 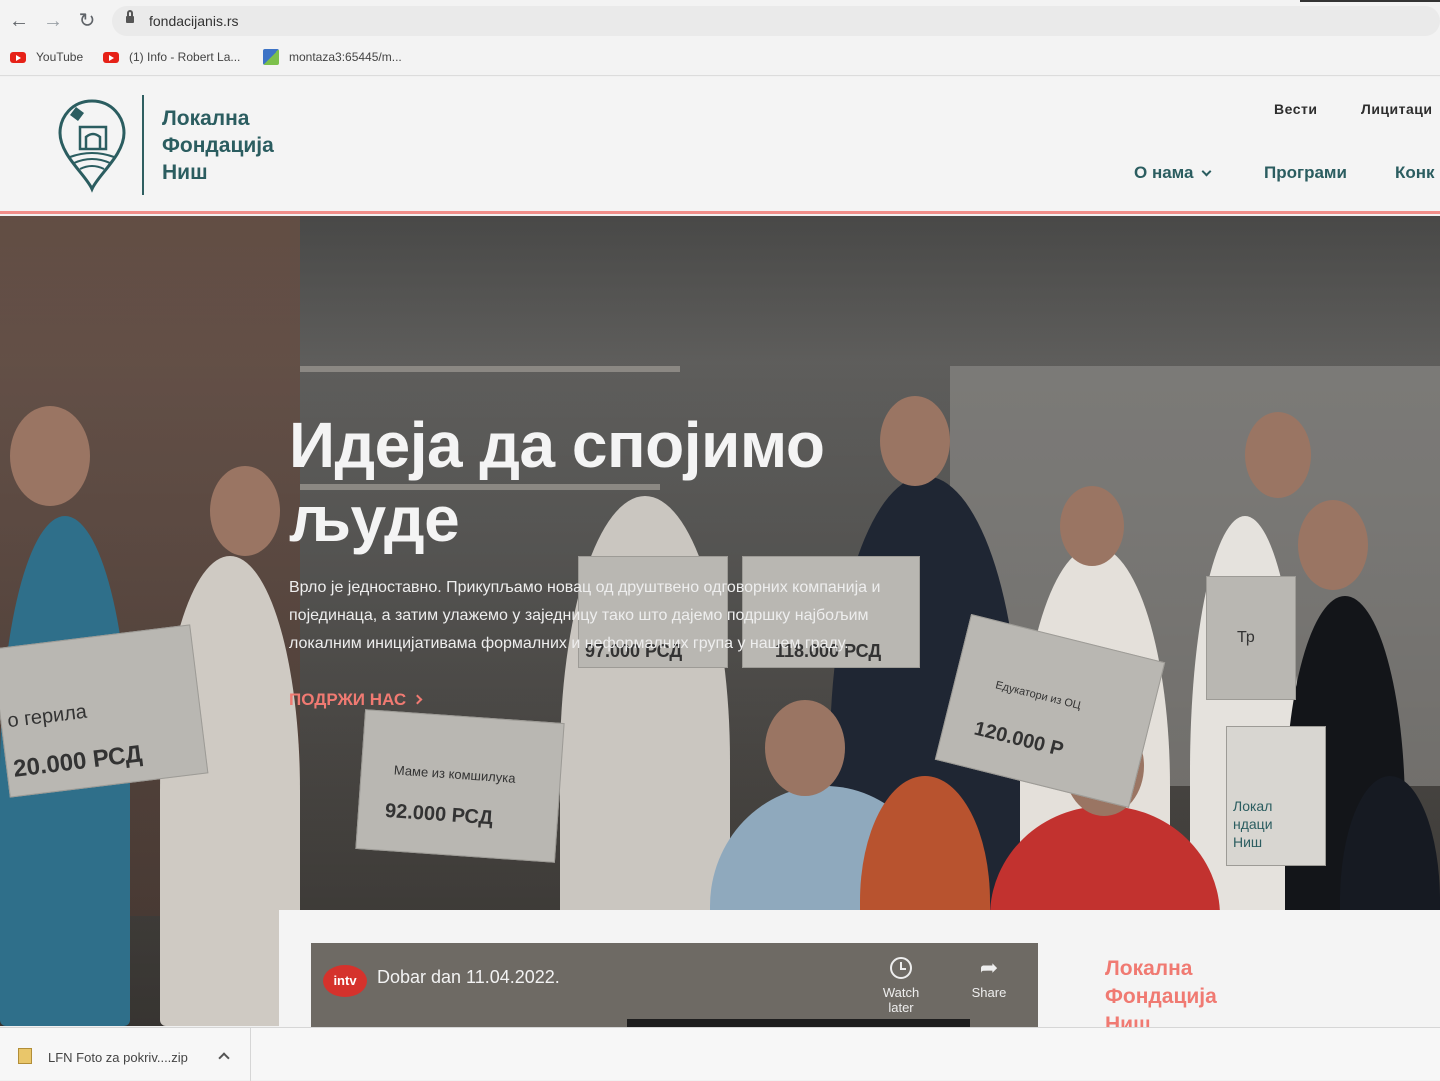 What do you see at coordinates (53, 21) in the screenshot?
I see `forward-arrow-icon: →` at bounding box center [53, 21].